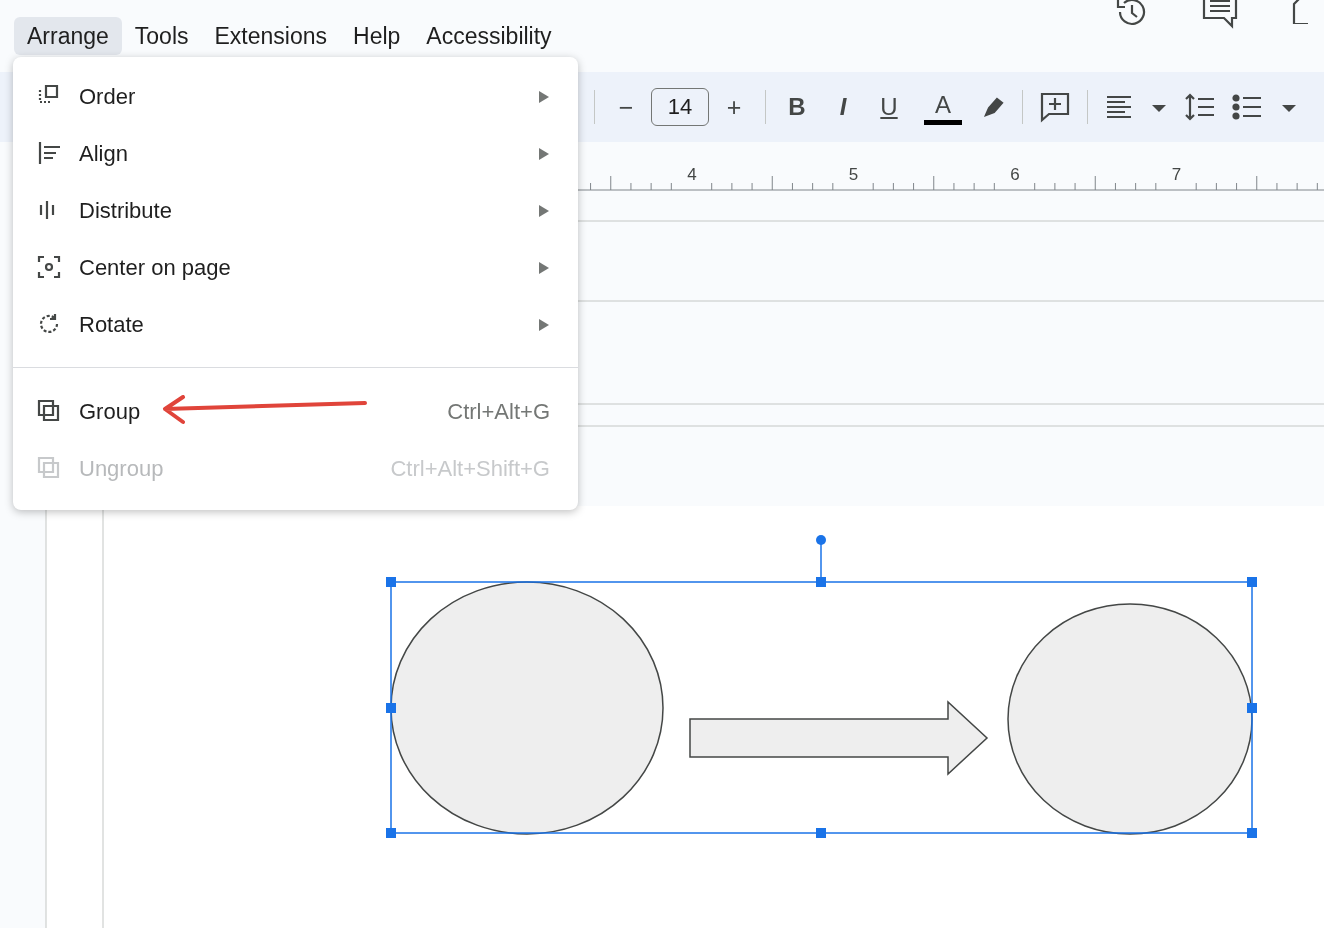 Image resolution: width=1324 pixels, height=928 pixels. What do you see at coordinates (295, 210) in the screenshot?
I see `menu-item: Distribute` at bounding box center [295, 210].